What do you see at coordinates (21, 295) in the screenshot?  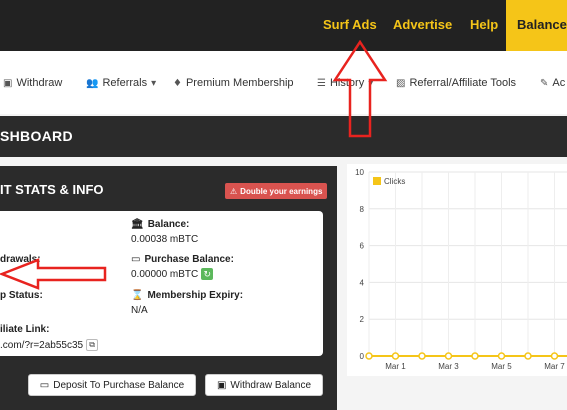 I see `membership-status-label: p Status:` at bounding box center [21, 295].